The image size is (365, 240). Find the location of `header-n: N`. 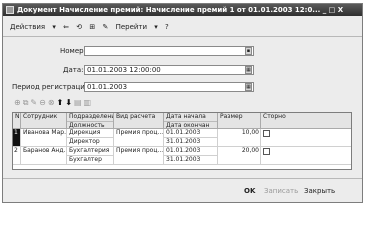

header-n: N is located at coordinates (17, 121).